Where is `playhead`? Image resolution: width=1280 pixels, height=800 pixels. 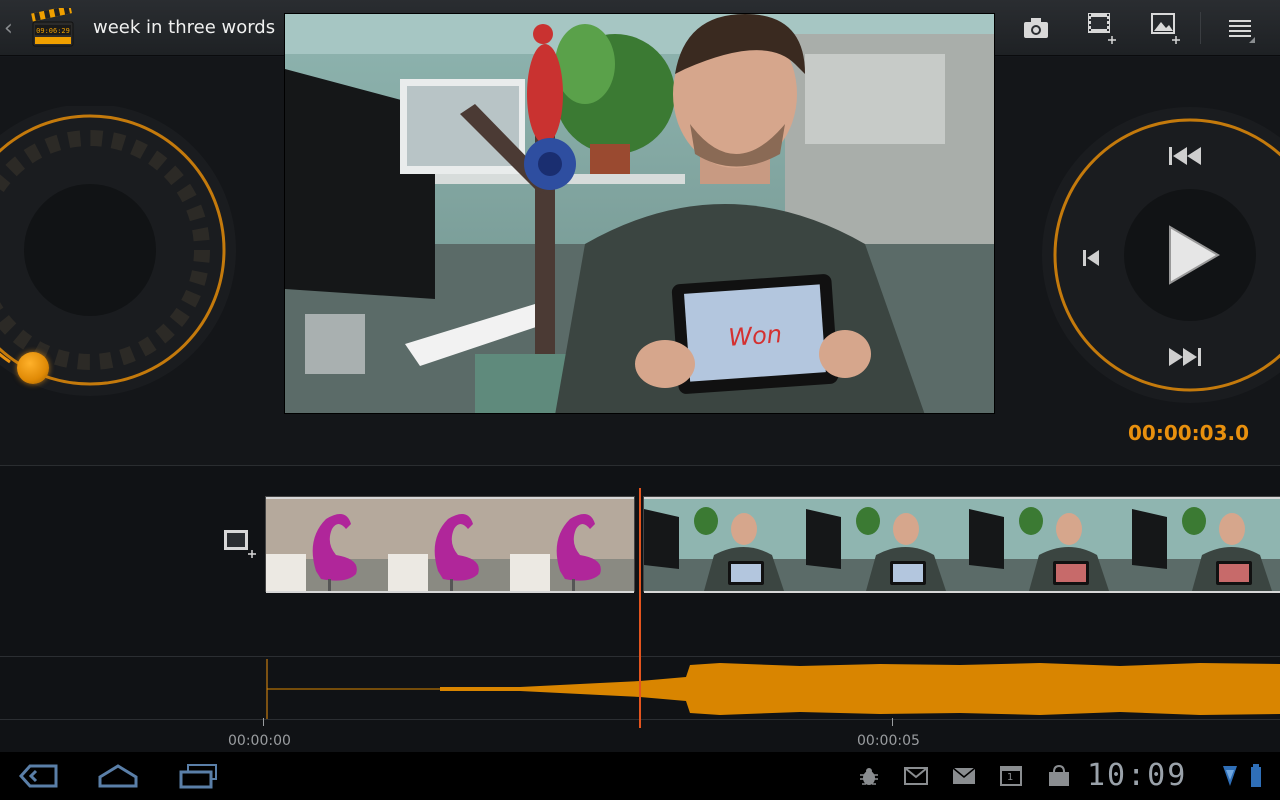
playhead is located at coordinates (640, 608).